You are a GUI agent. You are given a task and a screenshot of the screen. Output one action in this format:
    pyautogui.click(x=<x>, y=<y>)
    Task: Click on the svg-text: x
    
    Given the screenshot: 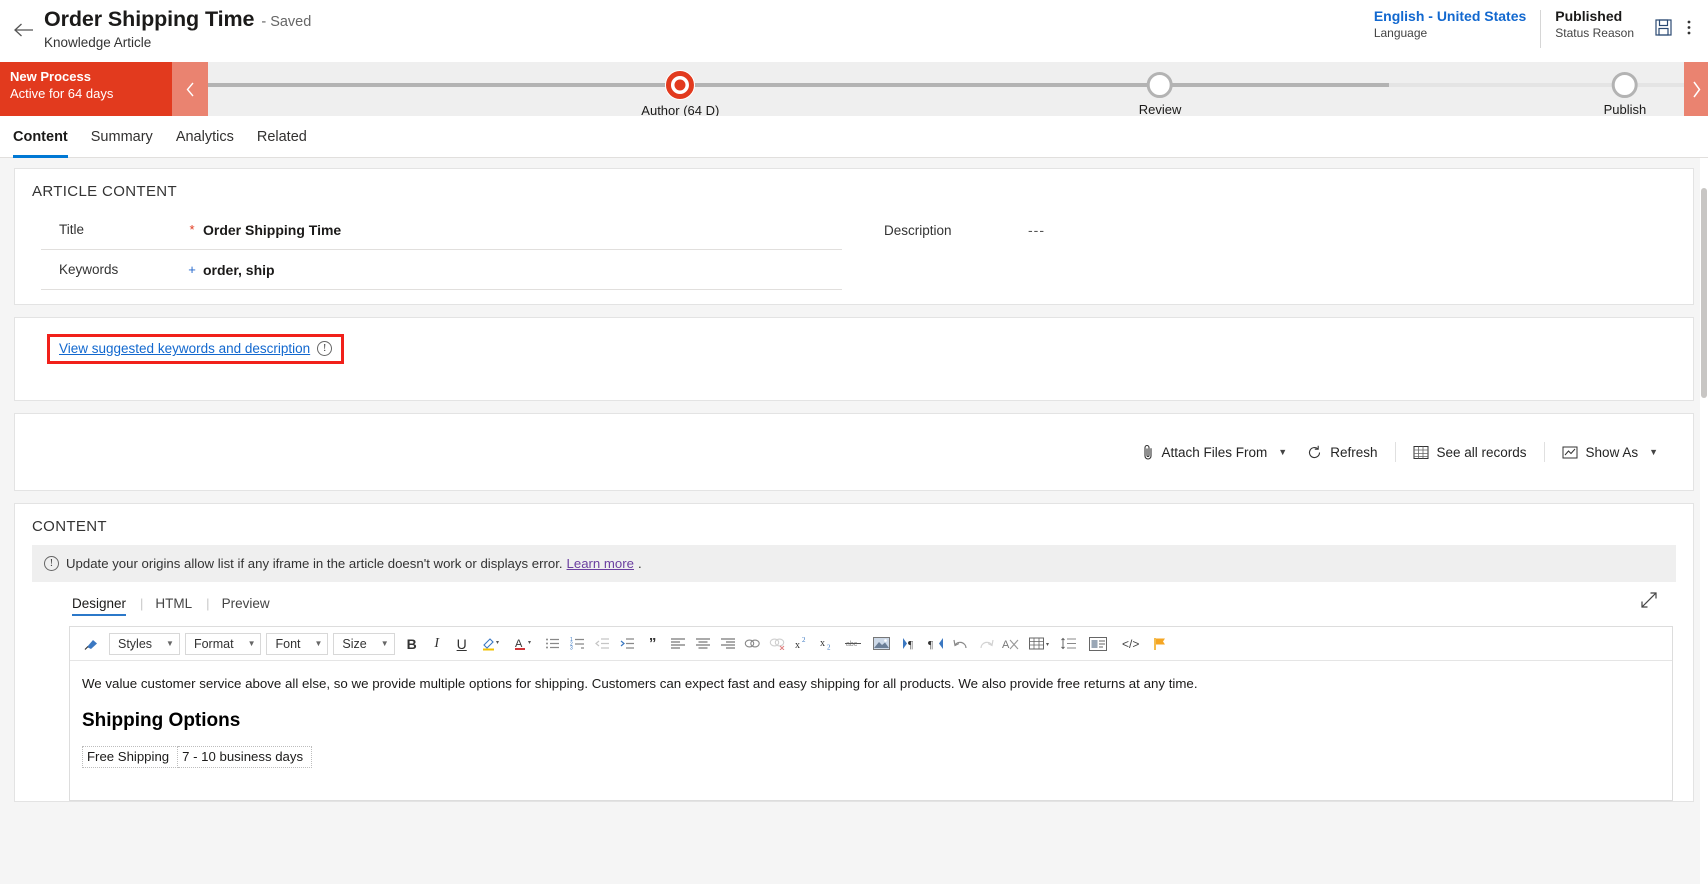 What is the action you would take?
    pyautogui.click(x=797, y=645)
    